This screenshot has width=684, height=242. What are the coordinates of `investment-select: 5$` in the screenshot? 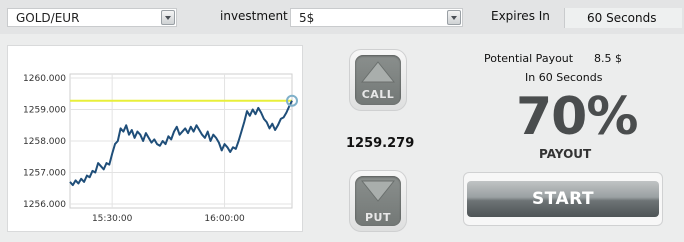 It's located at (376, 17).